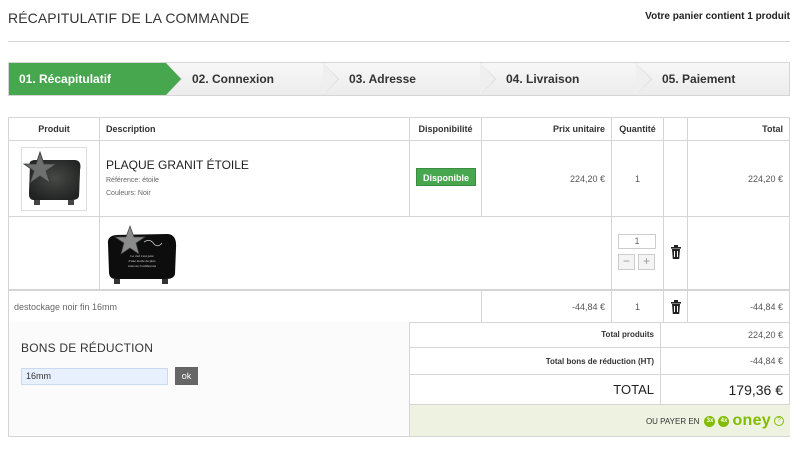 This screenshot has height=451, width=800. I want to click on product-color: Couleurs: Noir, so click(128, 193).